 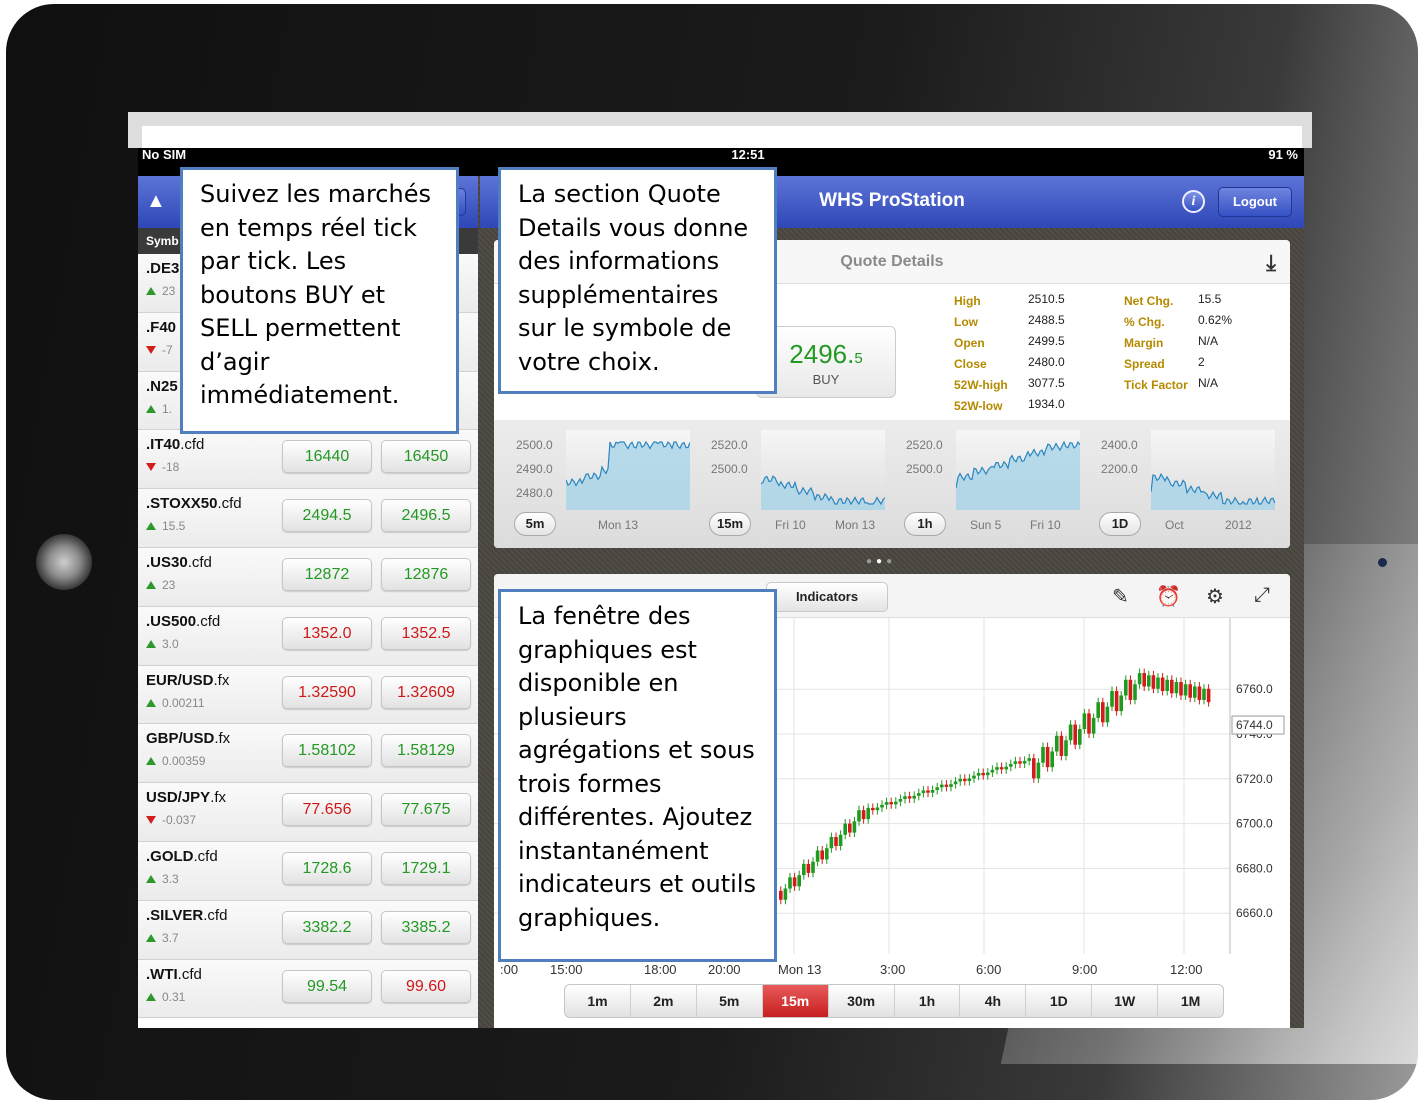 What do you see at coordinates (327, 457) in the screenshot?
I see `sell-button: 16440` at bounding box center [327, 457].